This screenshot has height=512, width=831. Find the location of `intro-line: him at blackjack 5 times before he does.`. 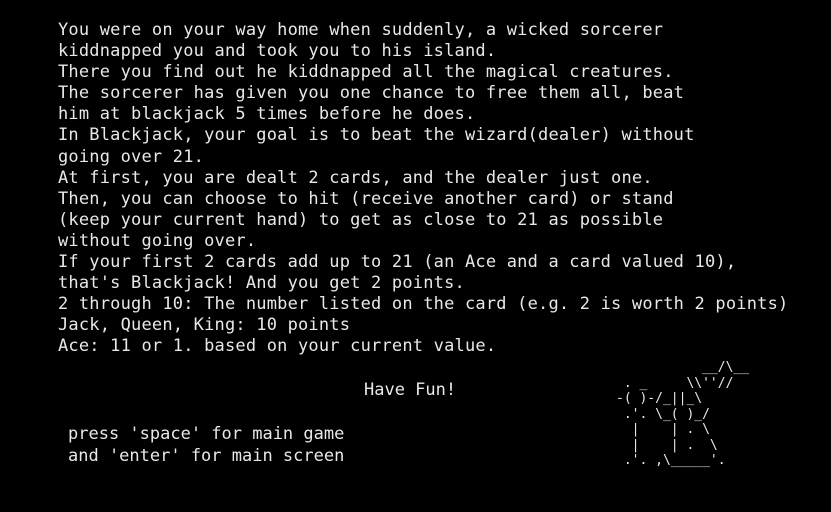

intro-line: him at blackjack 5 times before he does. is located at coordinates (267, 114).